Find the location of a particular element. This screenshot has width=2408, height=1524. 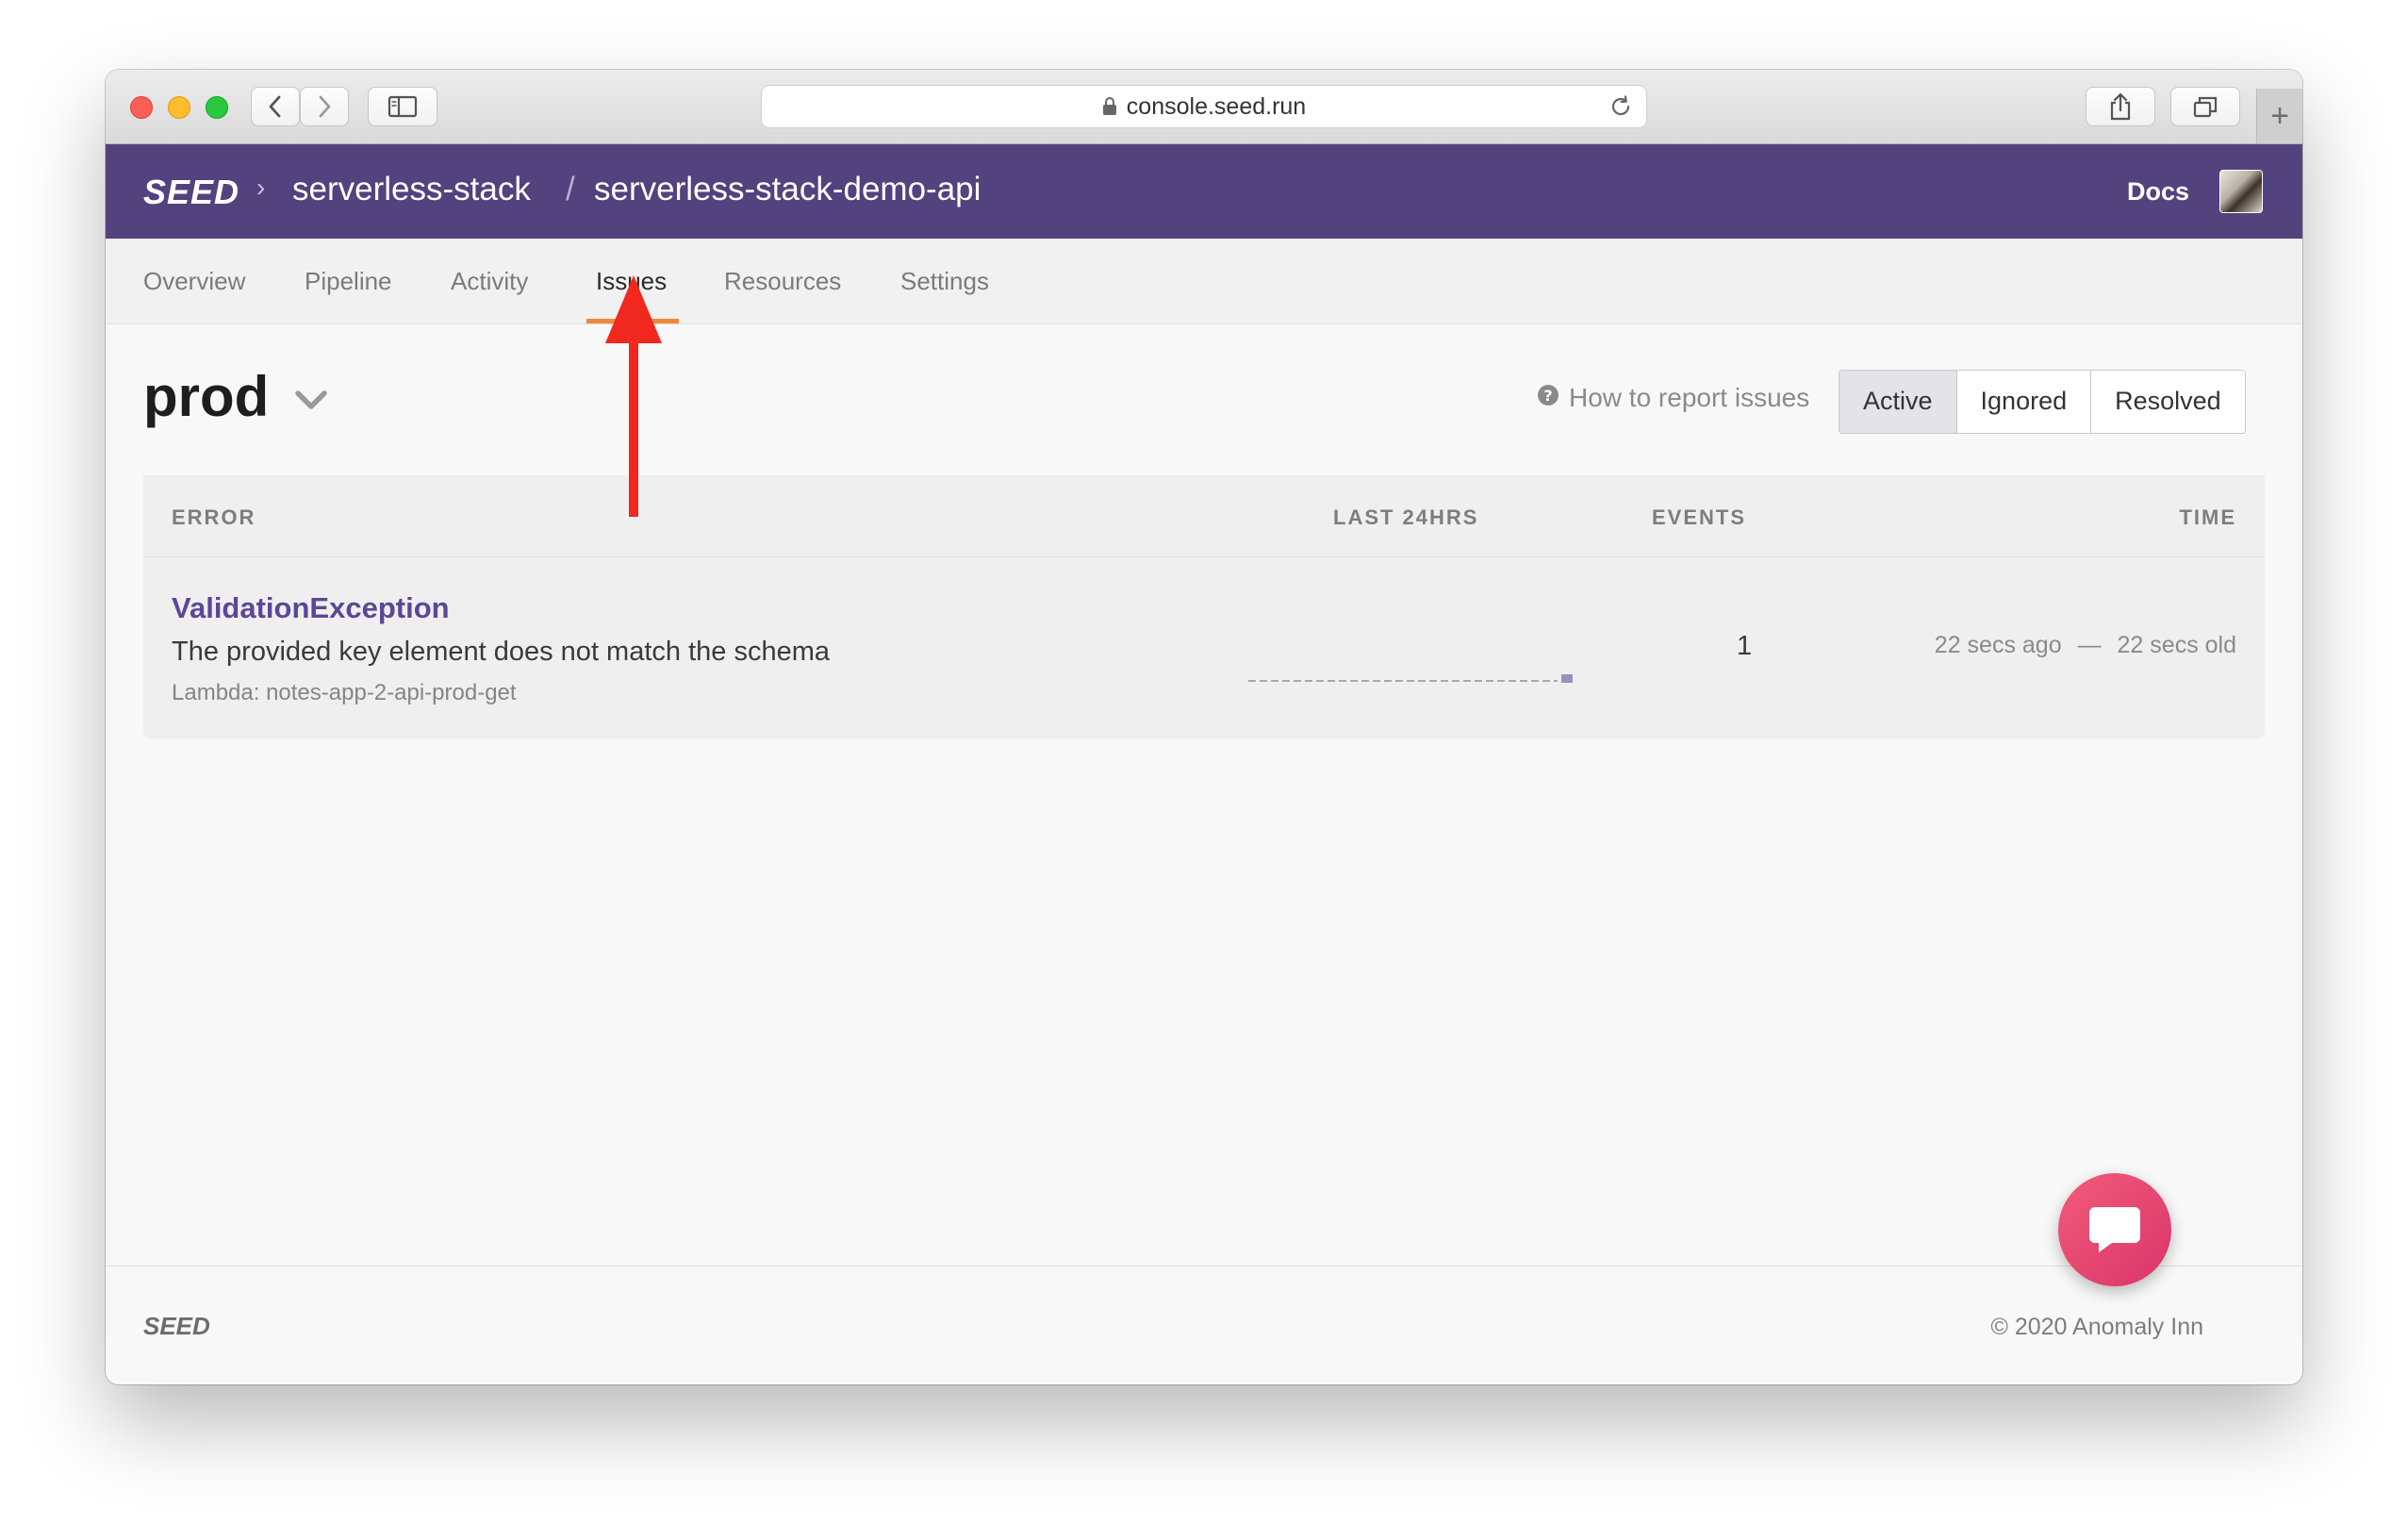

minimize-window-button is located at coordinates (179, 107).